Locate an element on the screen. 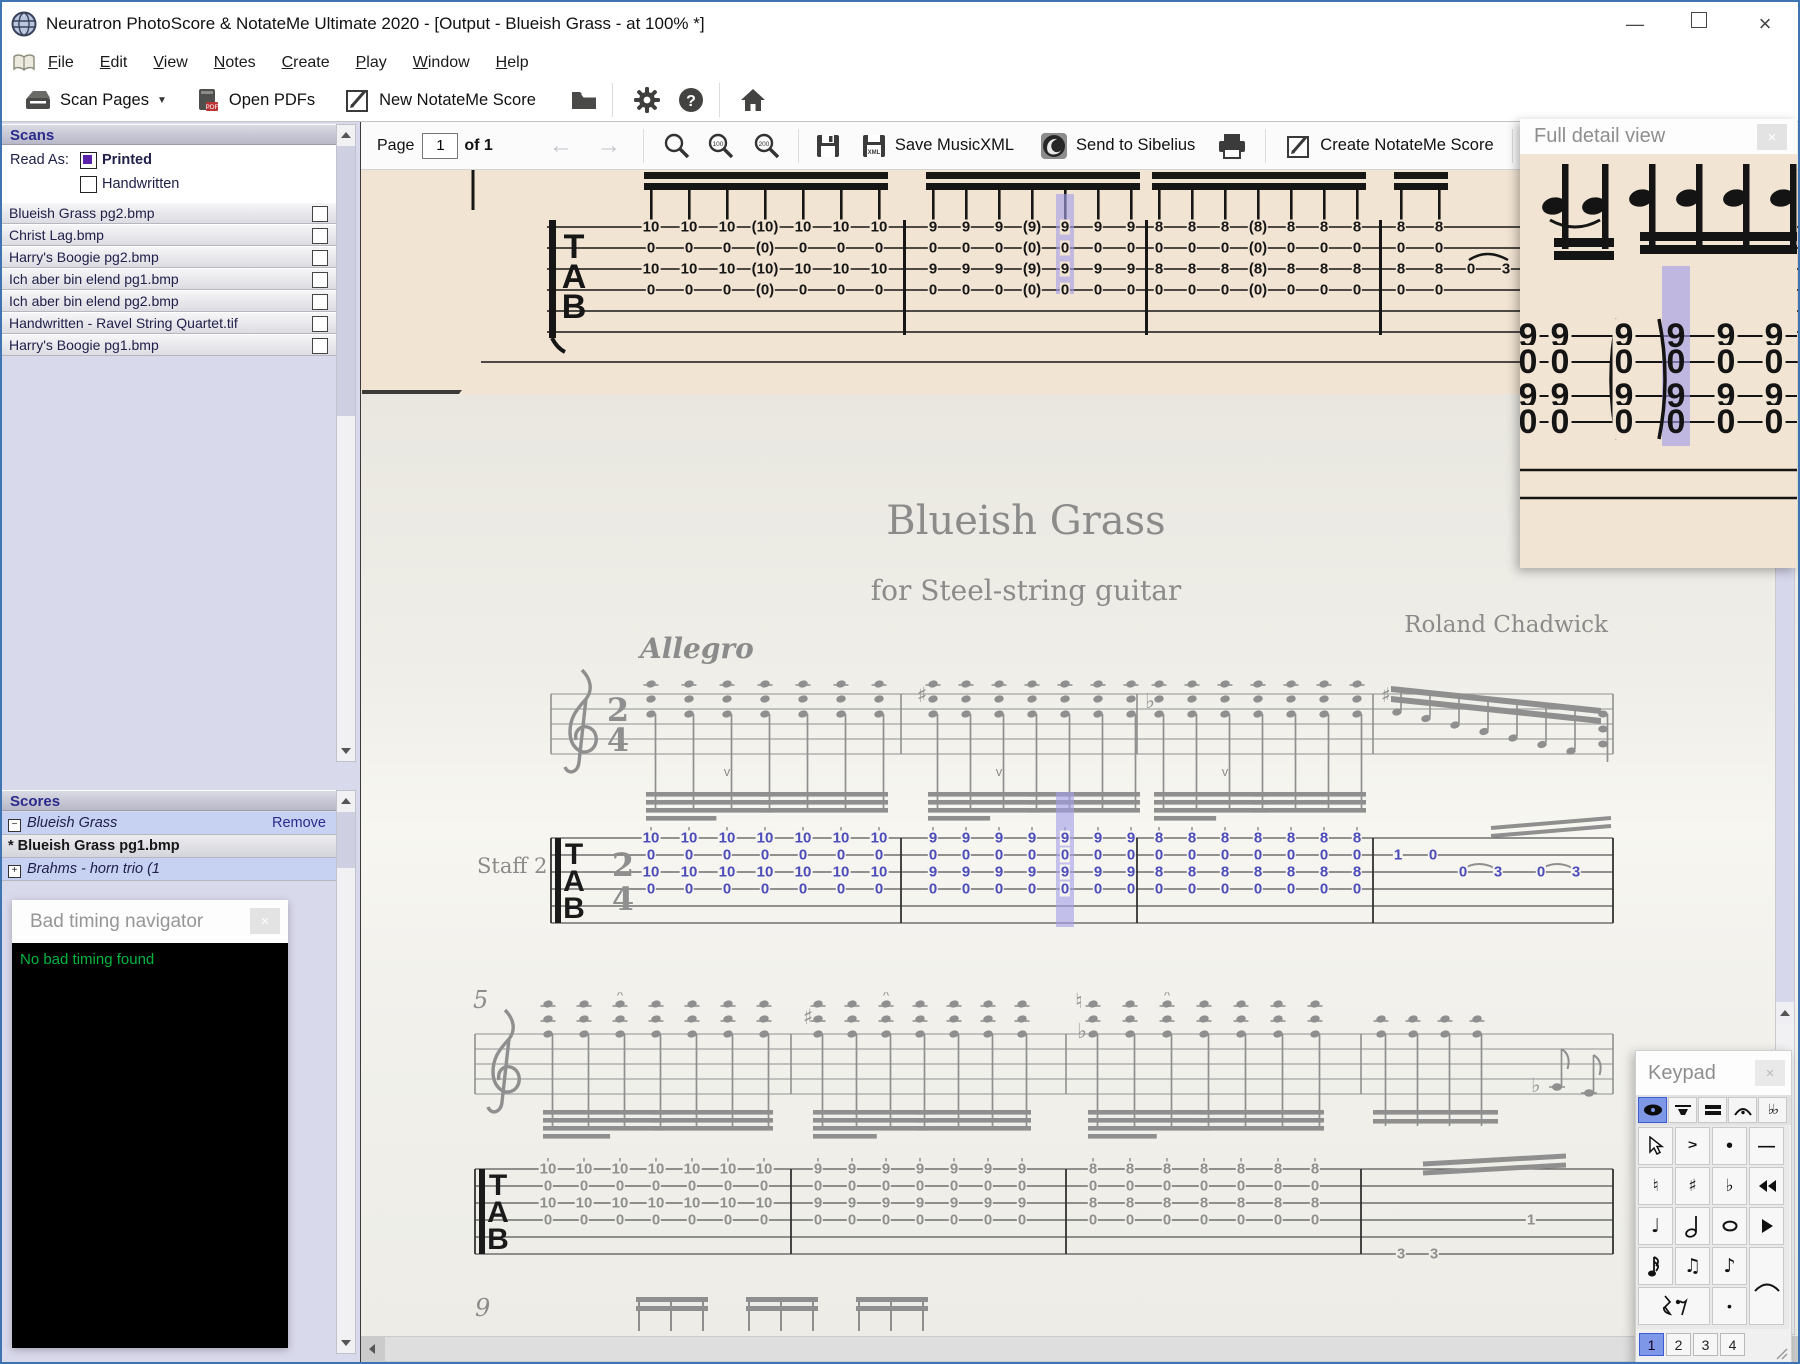  keypad-voice-3: 3 is located at coordinates (1705, 1344).